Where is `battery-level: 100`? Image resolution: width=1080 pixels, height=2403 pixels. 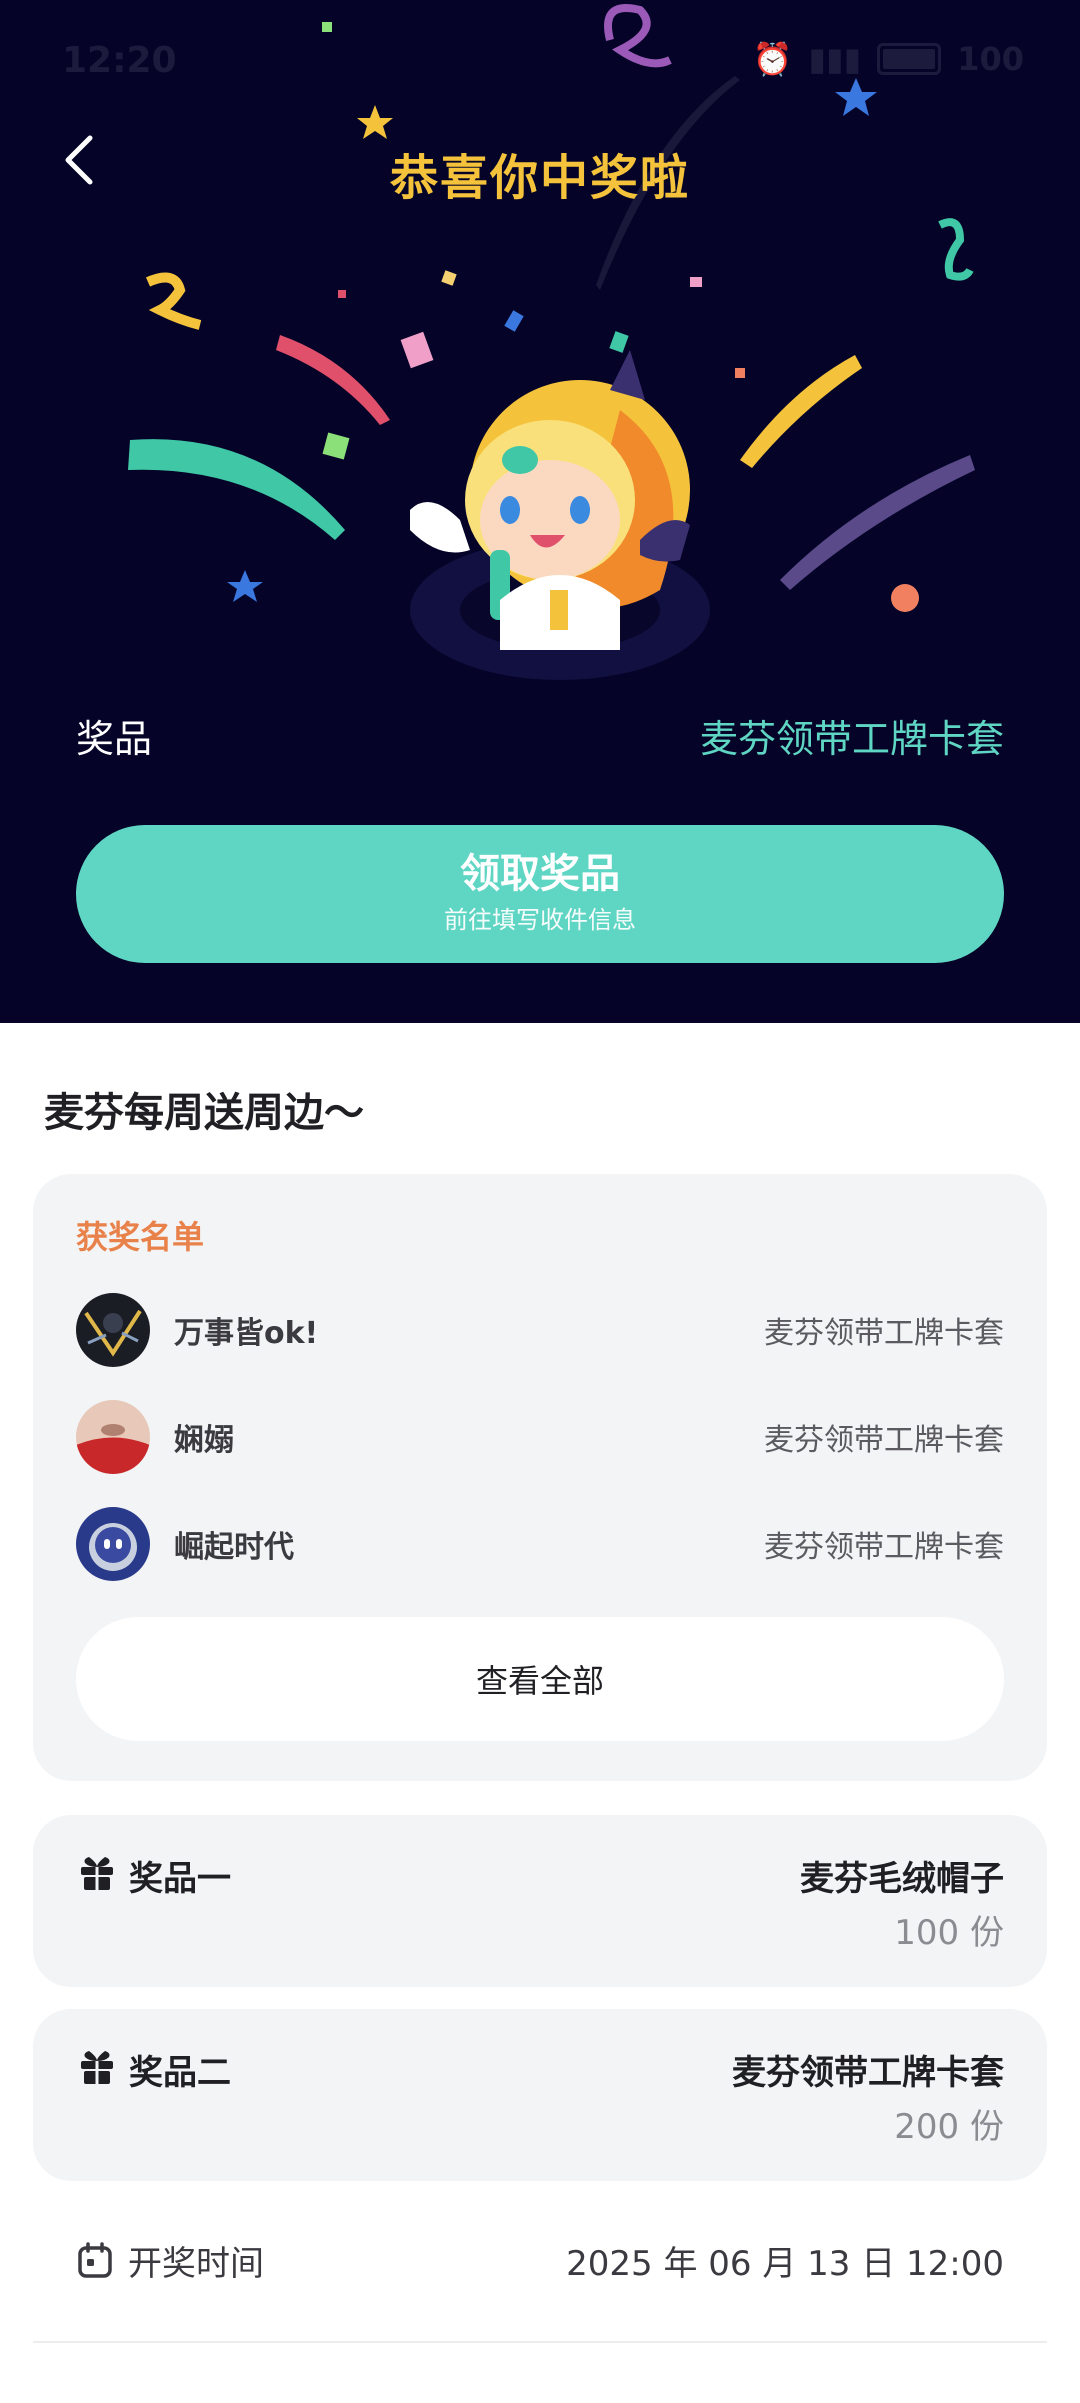
battery-level: 100 is located at coordinates (990, 59).